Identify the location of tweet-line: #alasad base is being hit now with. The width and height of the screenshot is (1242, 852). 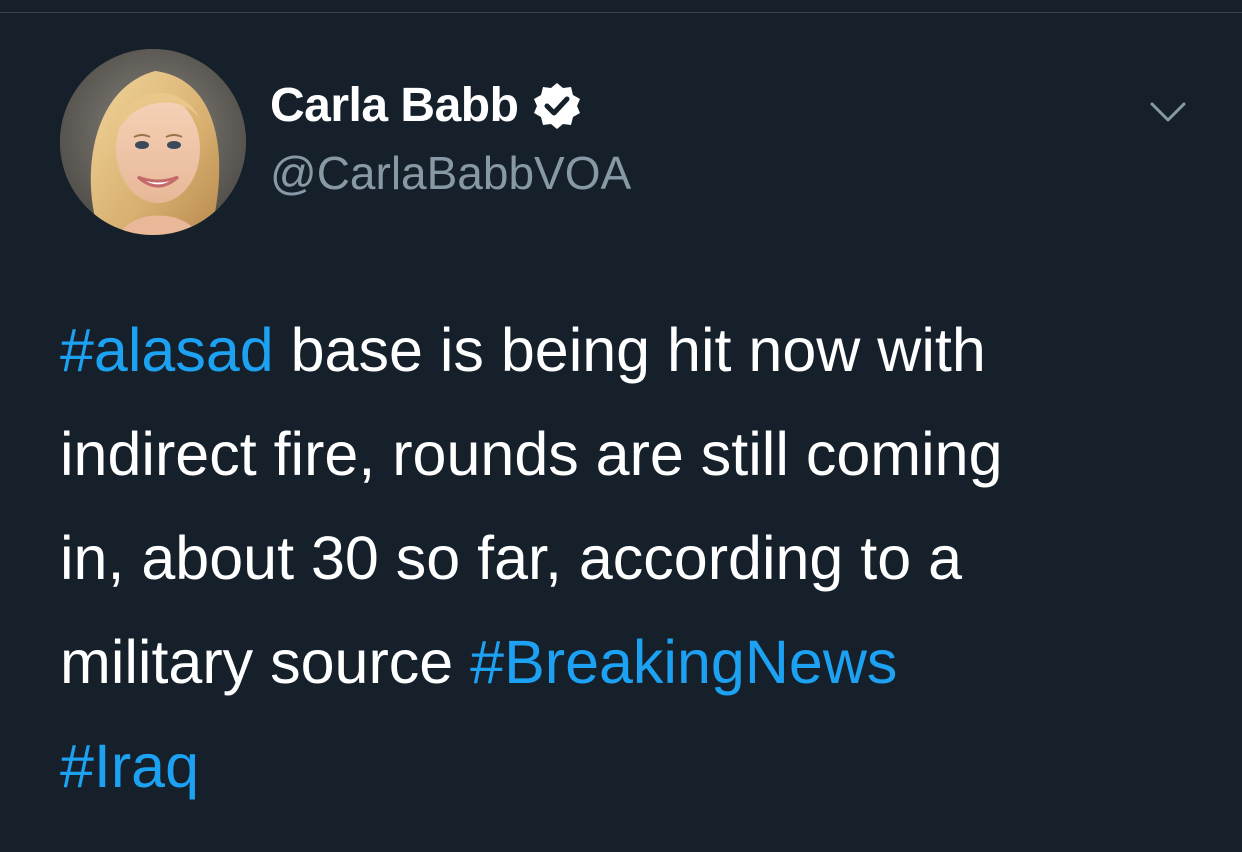
(635, 350).